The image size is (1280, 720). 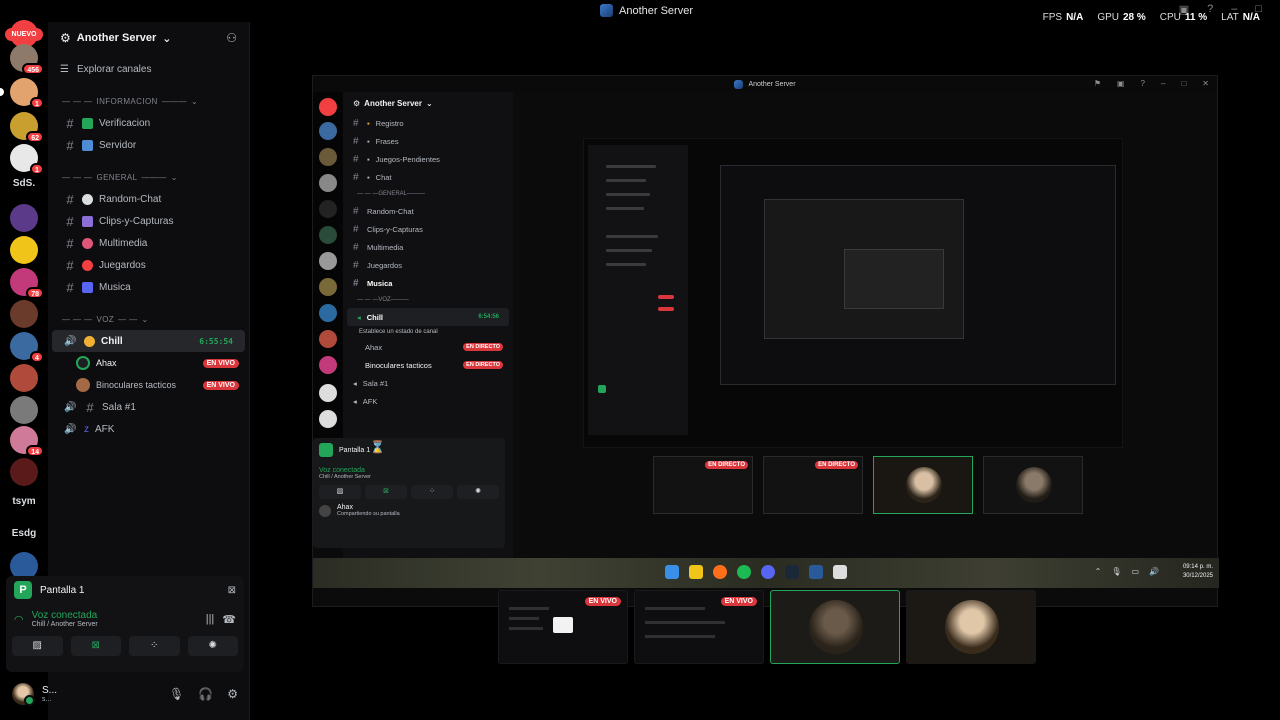 I want to click on stream-taskbar: ⌃ 🎙 ▭ 🔊 09:14 p. m. 30/12/2025, so click(x=766, y=573).